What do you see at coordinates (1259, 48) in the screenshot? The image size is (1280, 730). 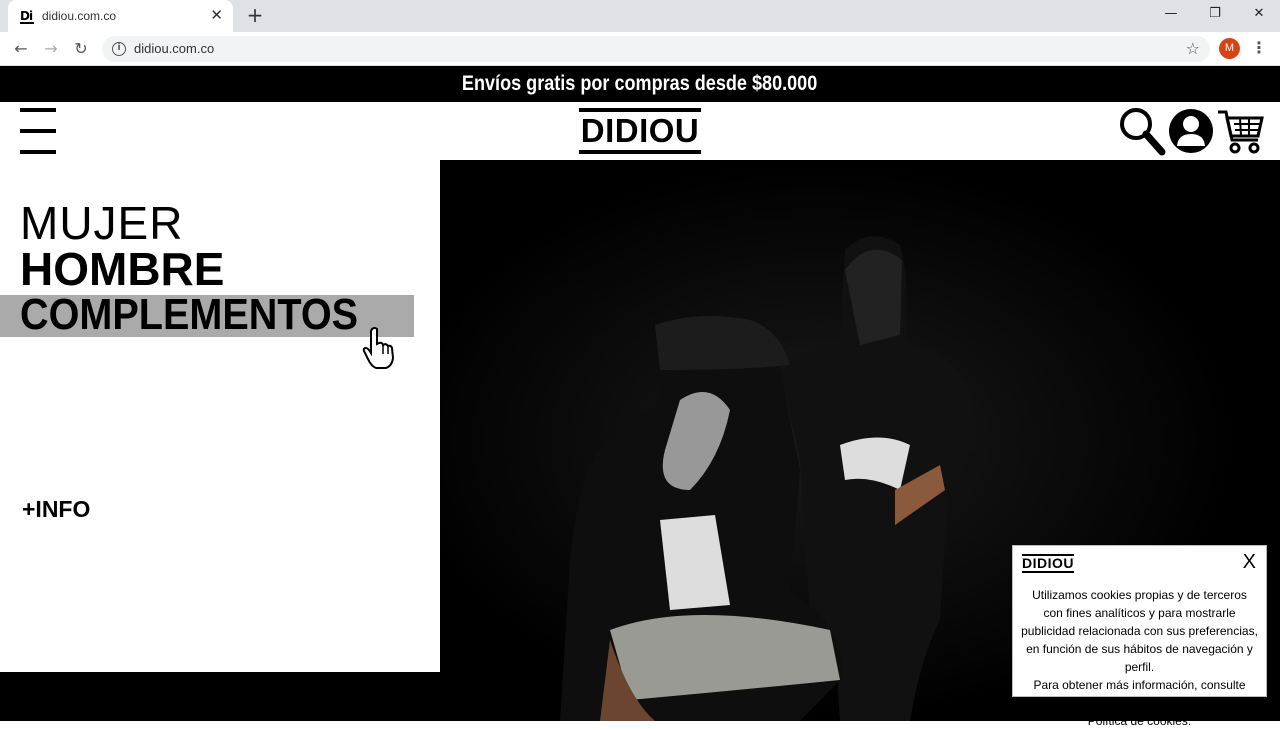 I see `browser-menu-icon: ⋮` at bounding box center [1259, 48].